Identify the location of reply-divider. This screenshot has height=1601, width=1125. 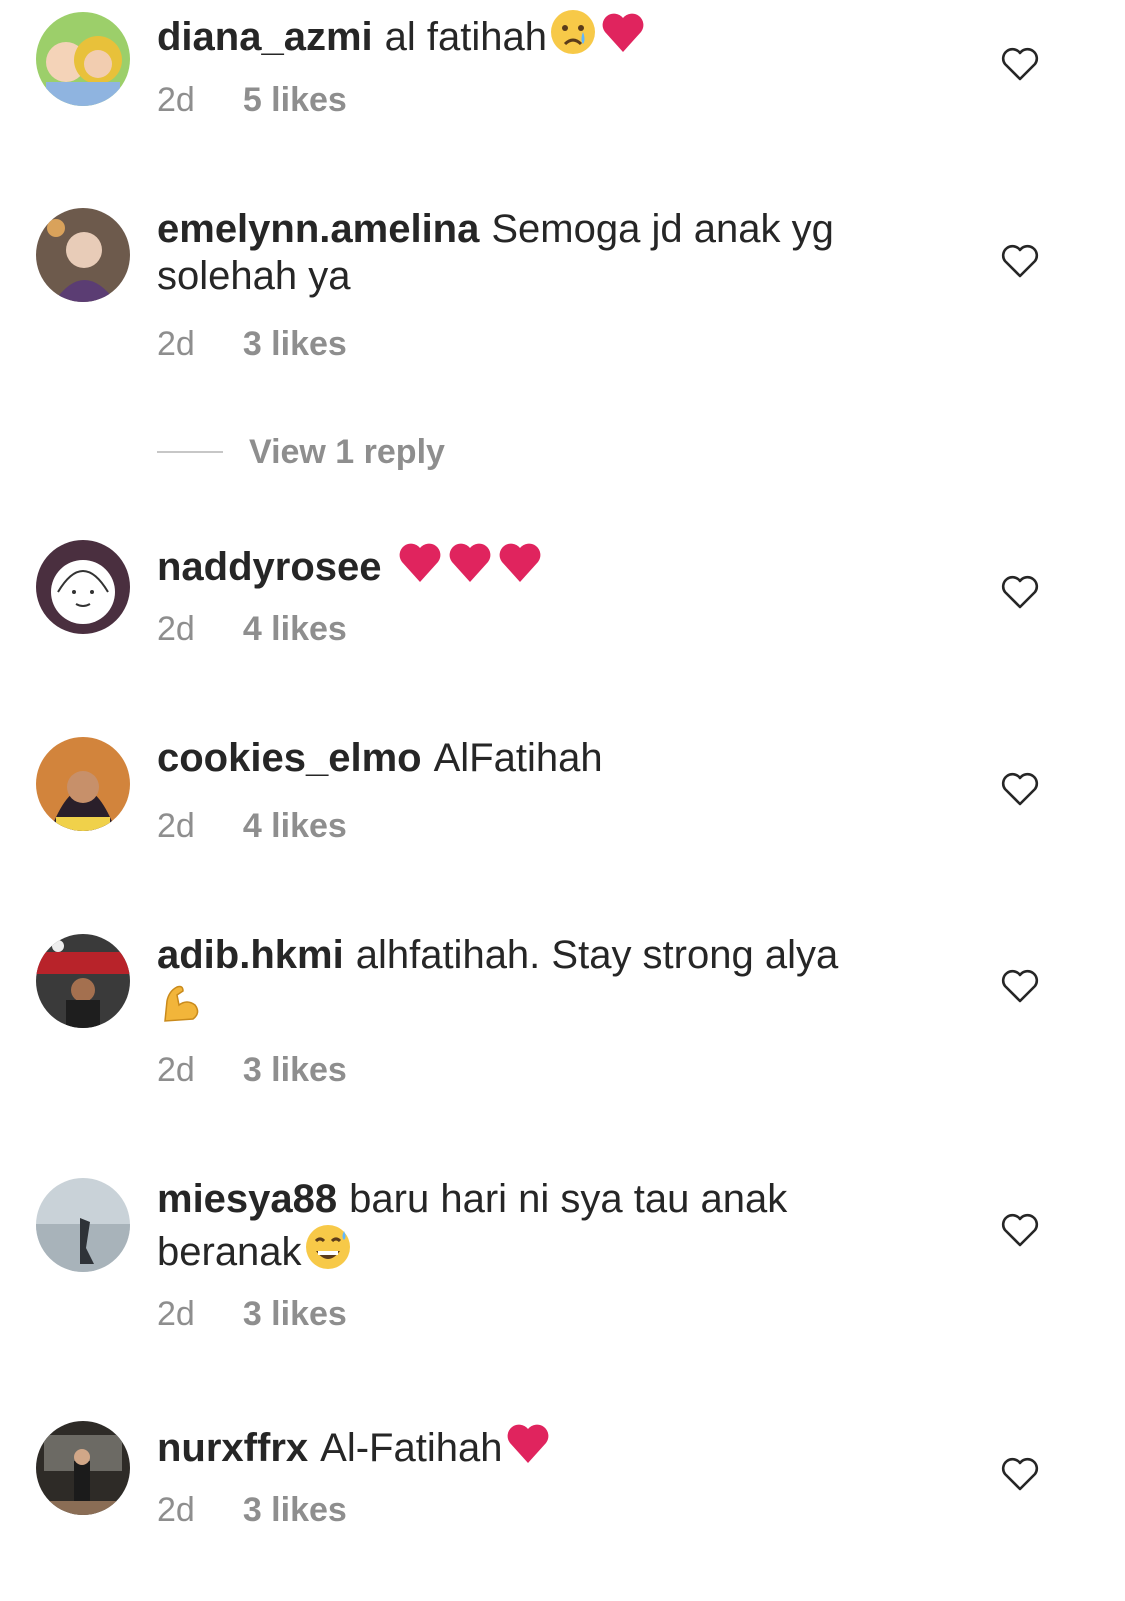
(190, 452).